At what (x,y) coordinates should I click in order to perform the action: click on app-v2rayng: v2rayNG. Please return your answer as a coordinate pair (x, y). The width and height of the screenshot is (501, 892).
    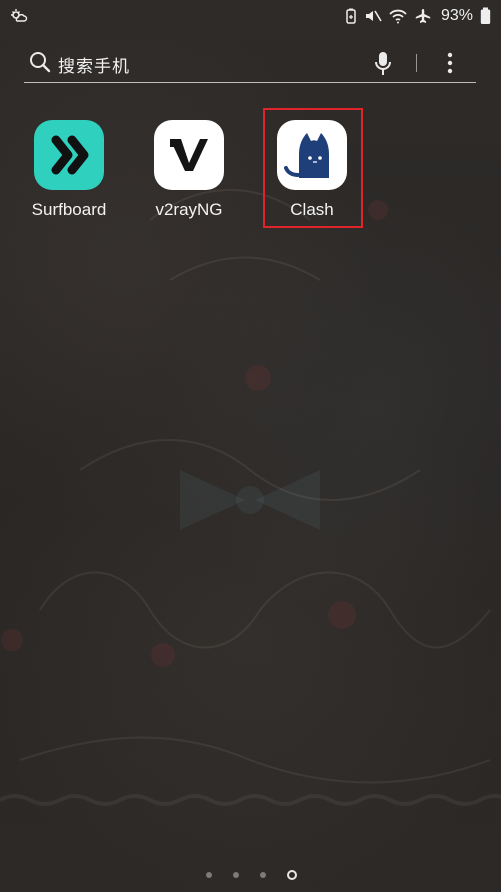
    Looking at the image, I should click on (189, 175).